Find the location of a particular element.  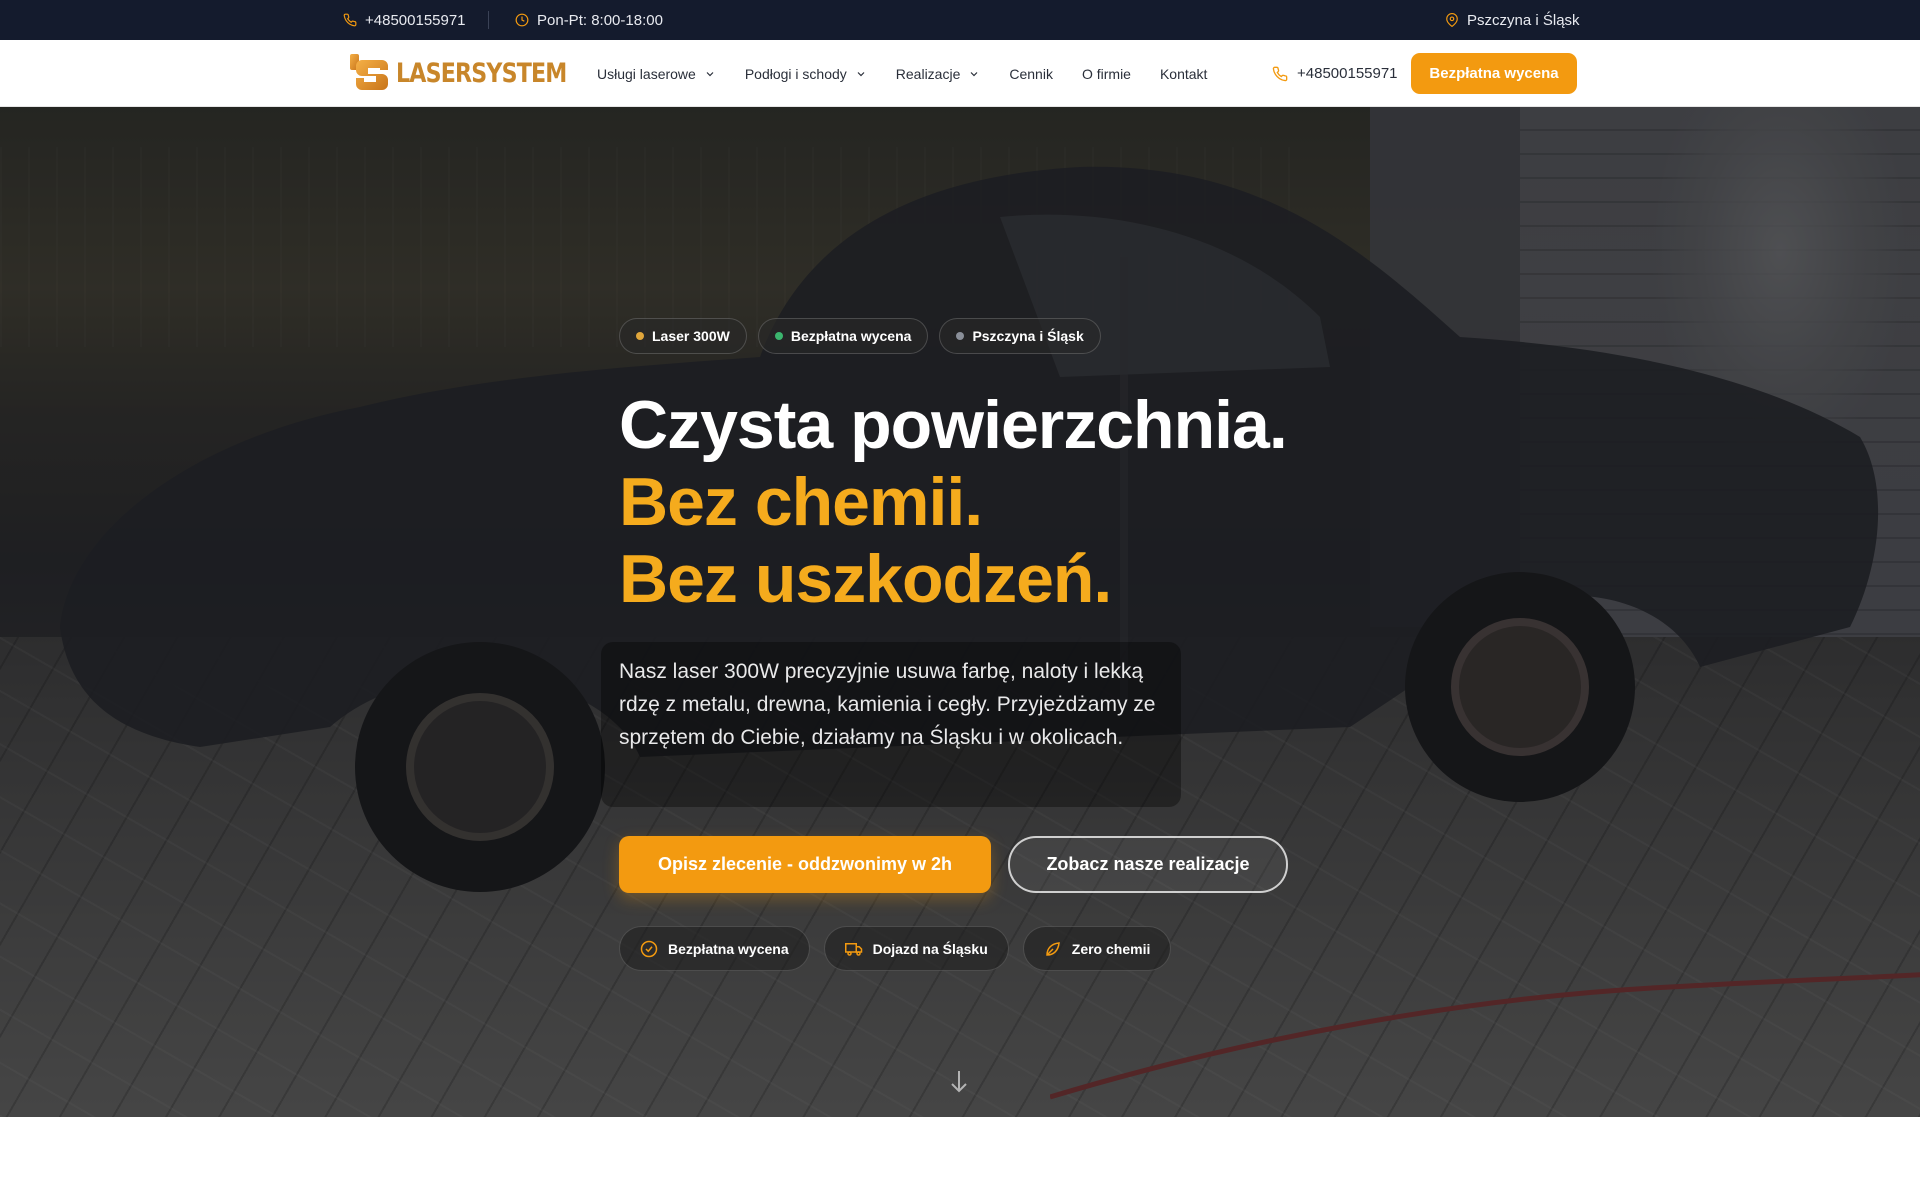

nav-phone-link: +48500155971 is located at coordinates (1335, 73).